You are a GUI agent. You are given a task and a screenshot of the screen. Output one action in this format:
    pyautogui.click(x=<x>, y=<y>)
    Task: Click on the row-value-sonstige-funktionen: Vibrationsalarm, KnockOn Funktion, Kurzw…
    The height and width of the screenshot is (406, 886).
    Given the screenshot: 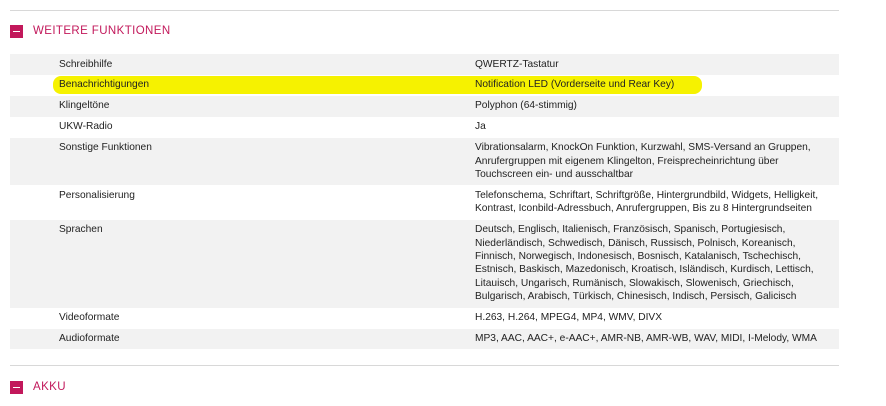 What is the action you would take?
    pyautogui.click(x=657, y=161)
    